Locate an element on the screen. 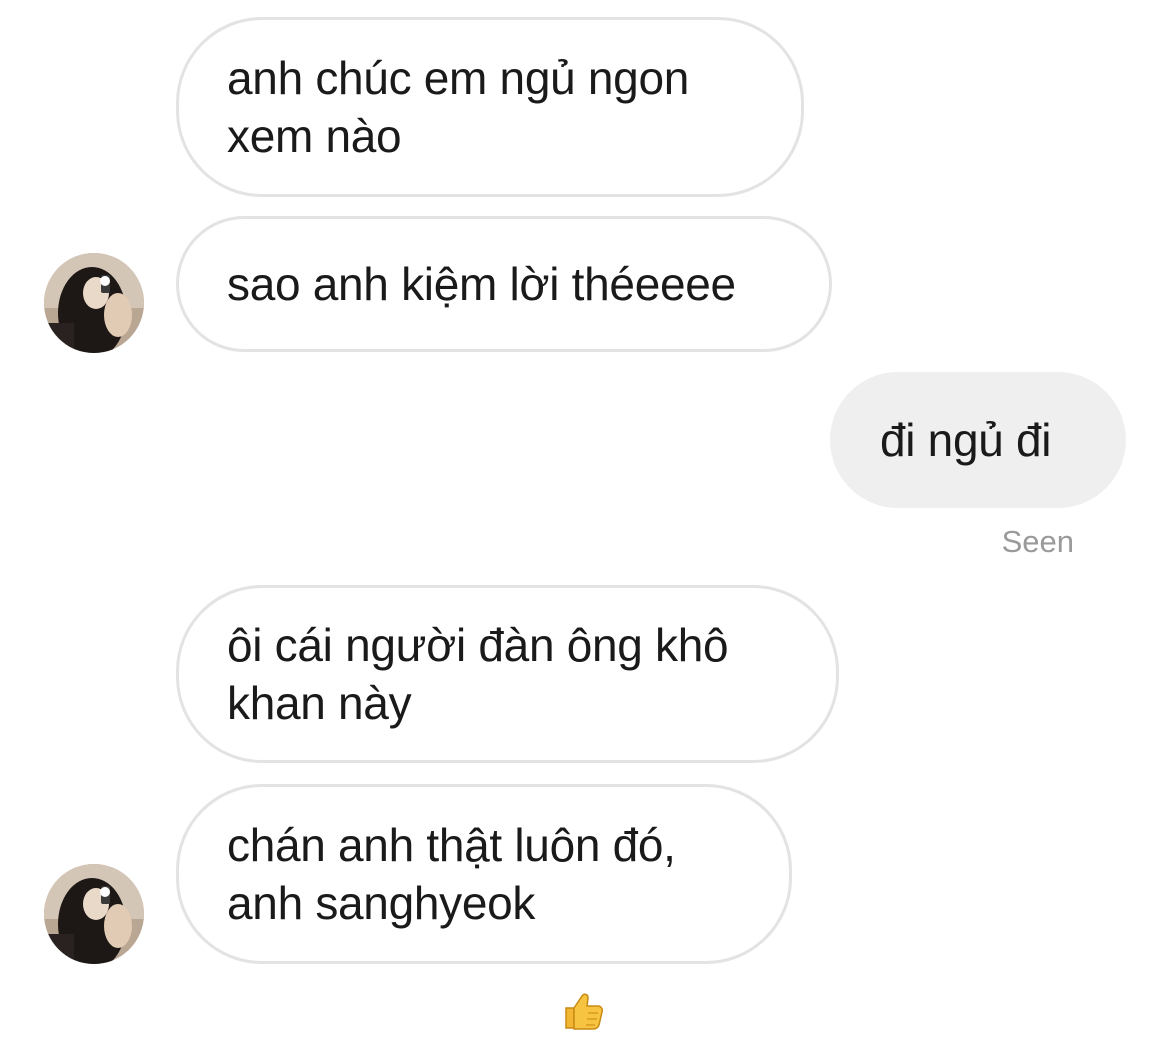 The image size is (1170, 1042). message-bubble-incoming: ôi cái người đàn ông khô khan này is located at coordinates (507, 674).